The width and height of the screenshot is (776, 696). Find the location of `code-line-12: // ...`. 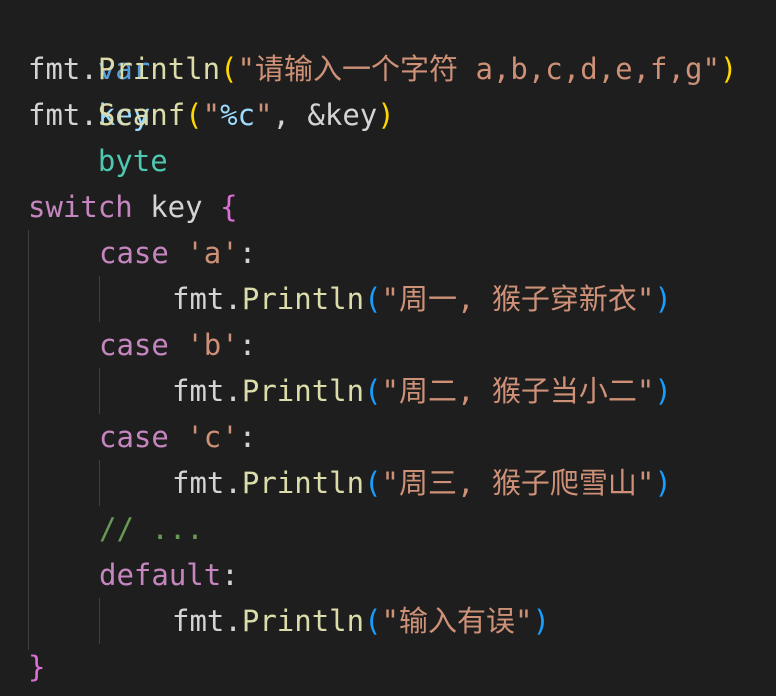

code-line-12: // ... is located at coordinates (151, 529).